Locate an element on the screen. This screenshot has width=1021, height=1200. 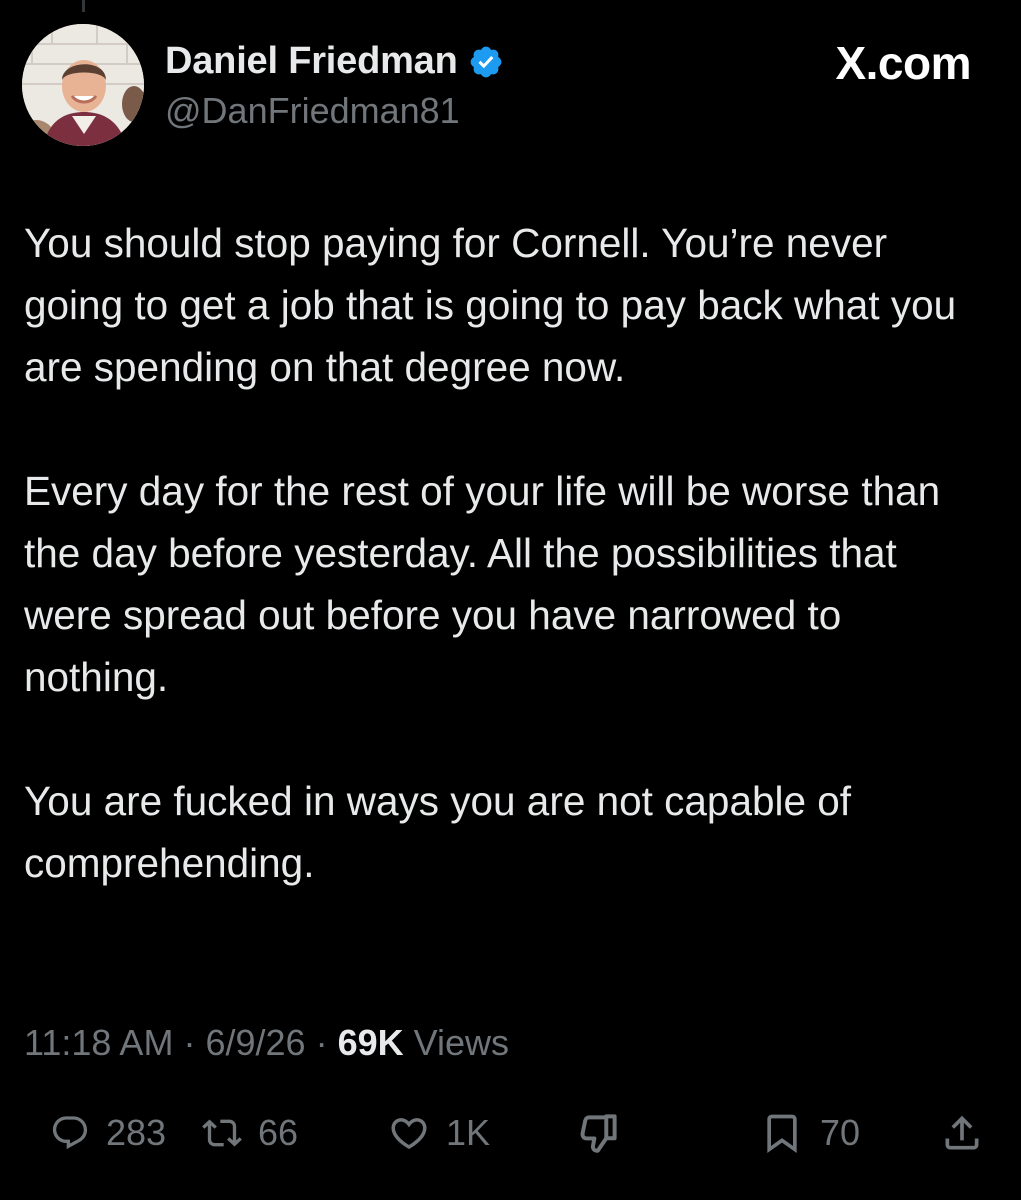
verified-badge-icon is located at coordinates (486, 62).